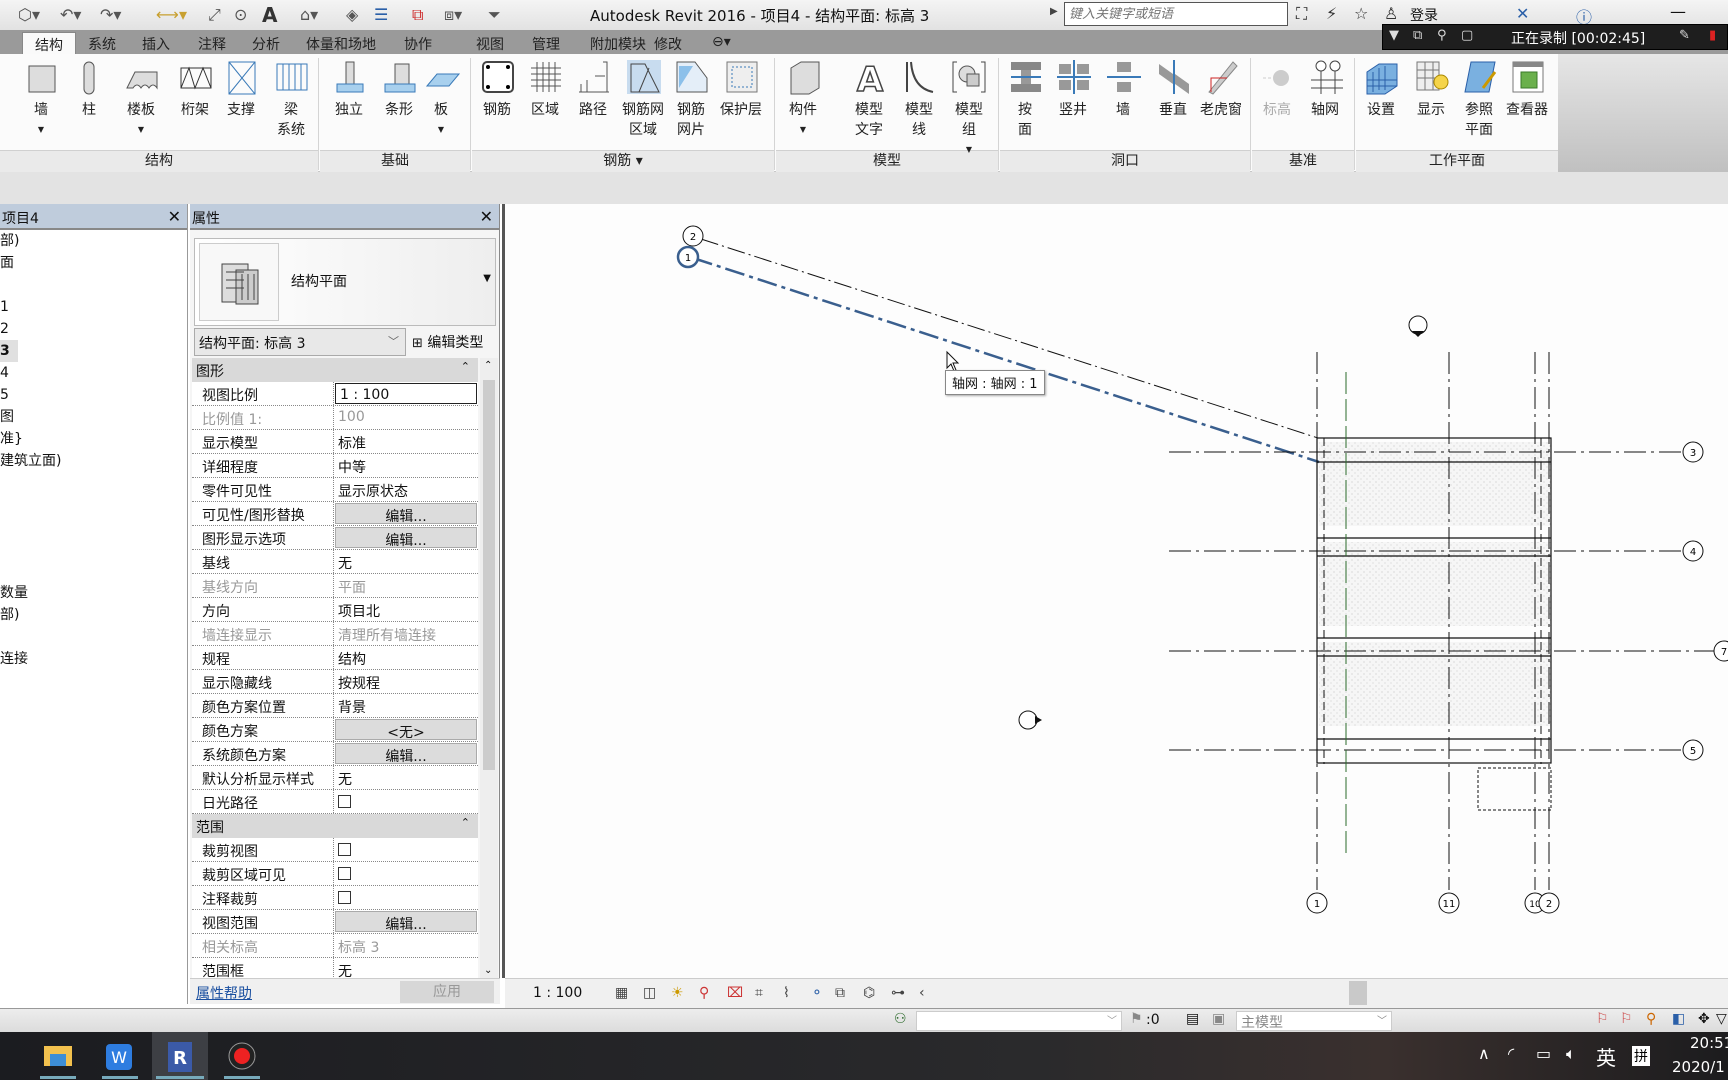  What do you see at coordinates (668, 43) in the screenshot?
I see `tab-10: 修改` at bounding box center [668, 43].